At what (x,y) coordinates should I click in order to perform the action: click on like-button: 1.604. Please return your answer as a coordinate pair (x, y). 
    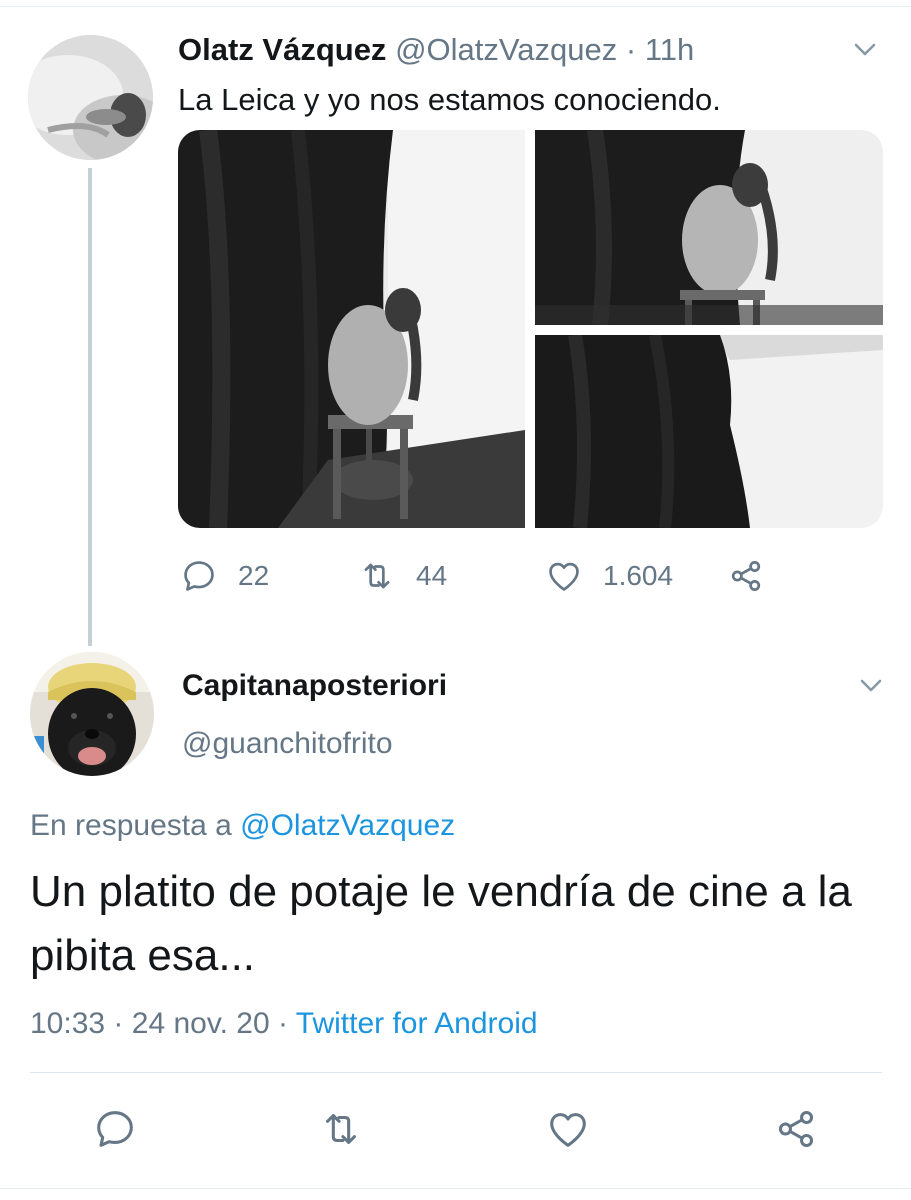
    Looking at the image, I should click on (609, 576).